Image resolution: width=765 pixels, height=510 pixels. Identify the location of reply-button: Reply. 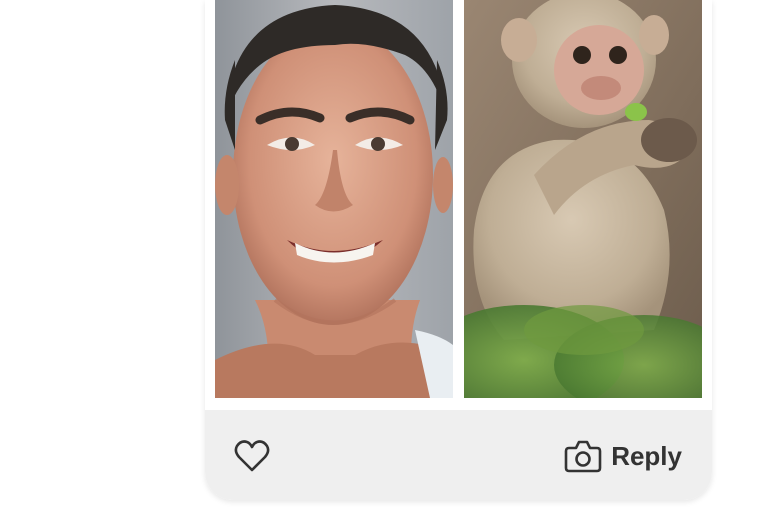
(622, 456).